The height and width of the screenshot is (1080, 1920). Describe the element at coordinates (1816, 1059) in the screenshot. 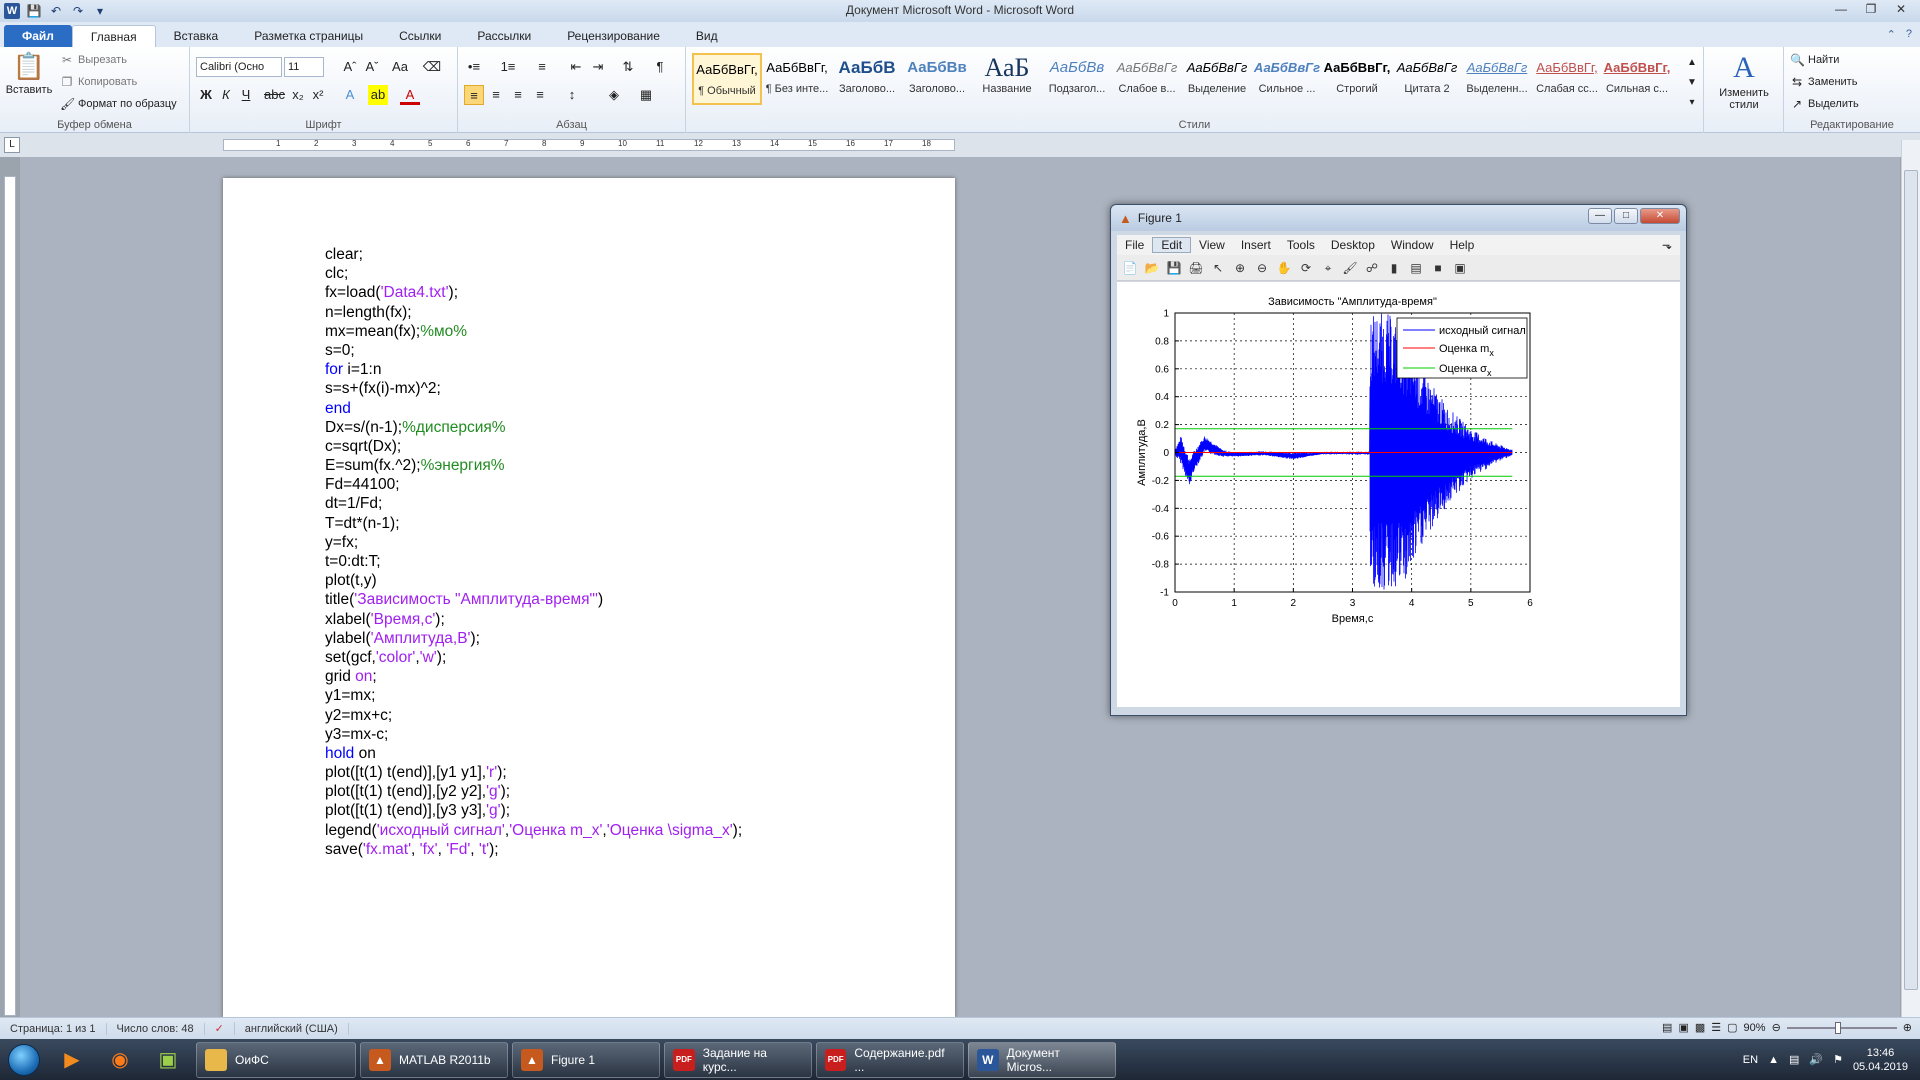

I see `volume-icon: 🔊` at that location.